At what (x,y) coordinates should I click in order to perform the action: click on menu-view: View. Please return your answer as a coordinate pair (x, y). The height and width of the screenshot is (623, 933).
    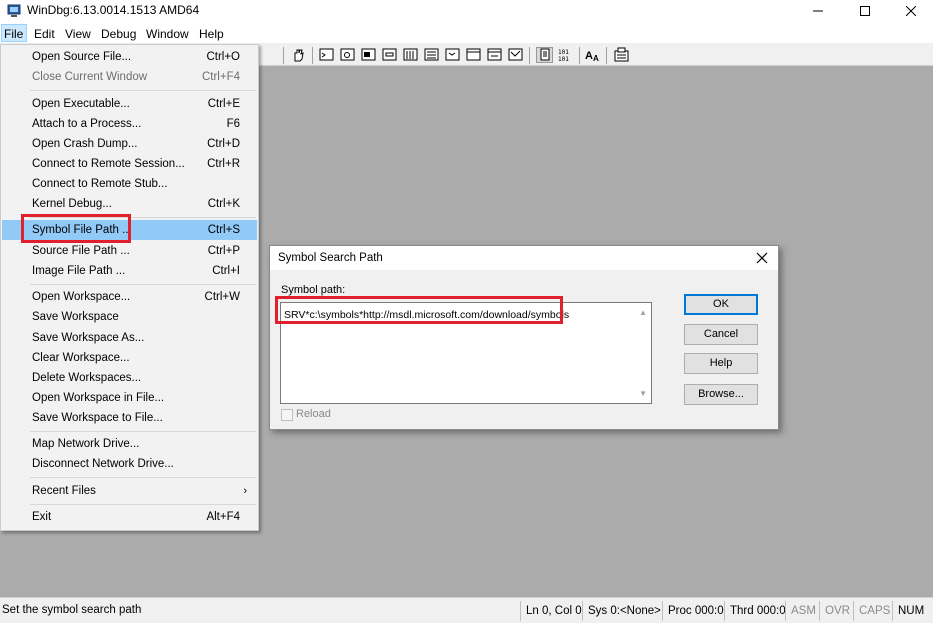
    Looking at the image, I should click on (78, 34).